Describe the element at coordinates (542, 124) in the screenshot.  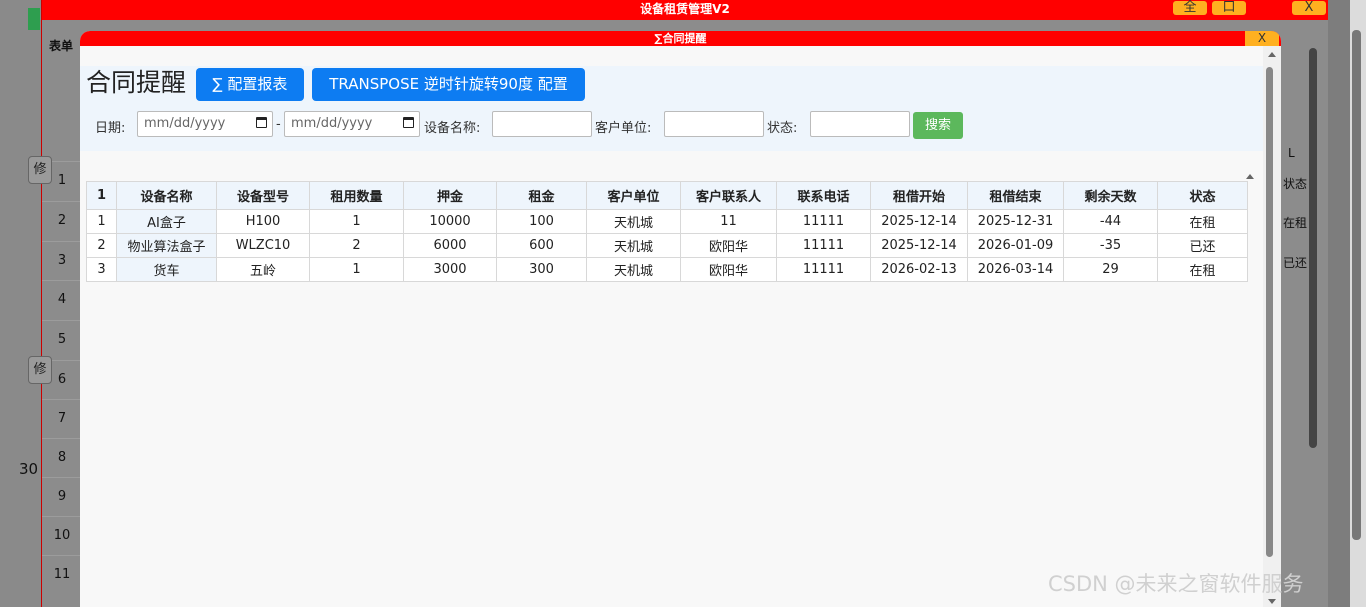
I see `device-name-input` at that location.